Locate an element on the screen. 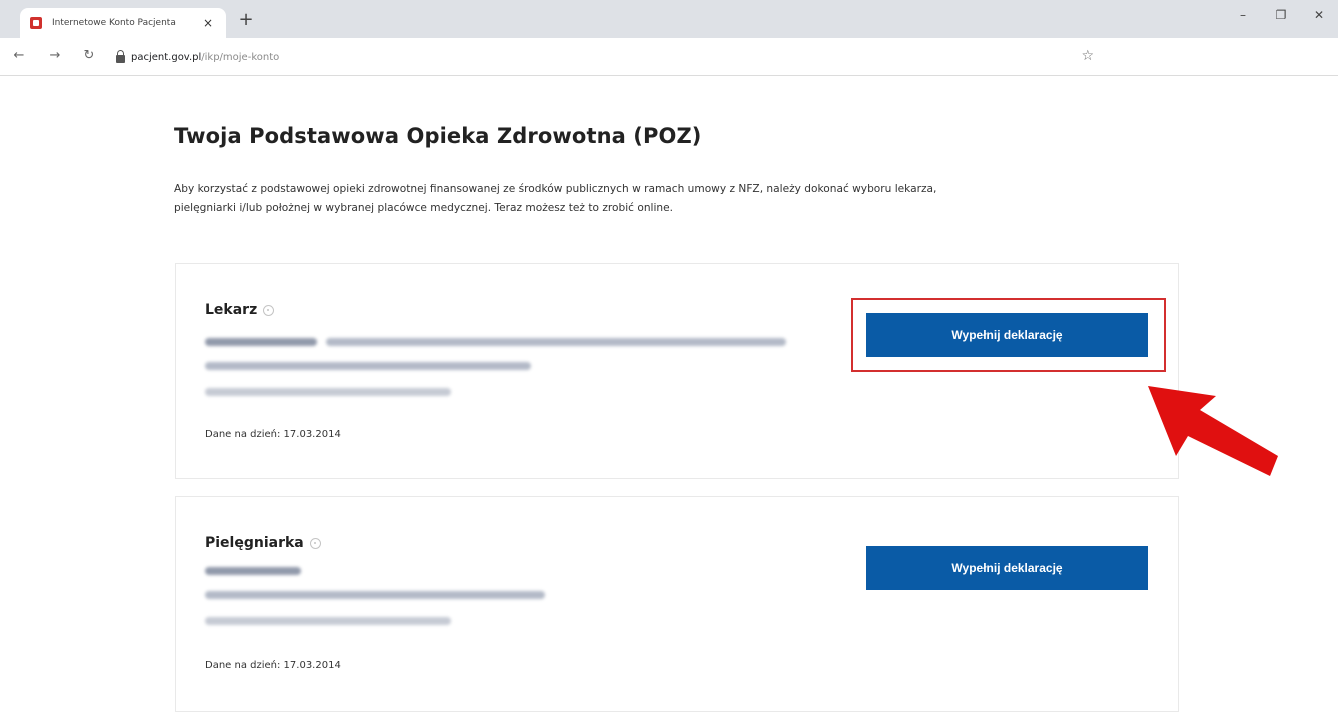 The width and height of the screenshot is (1338, 725). card-heading-label: Pielęgniarka is located at coordinates (254, 543).